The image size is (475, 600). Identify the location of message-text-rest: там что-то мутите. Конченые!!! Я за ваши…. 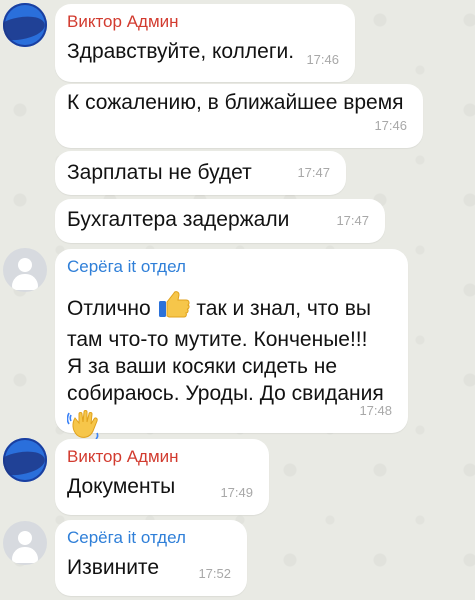
(225, 366).